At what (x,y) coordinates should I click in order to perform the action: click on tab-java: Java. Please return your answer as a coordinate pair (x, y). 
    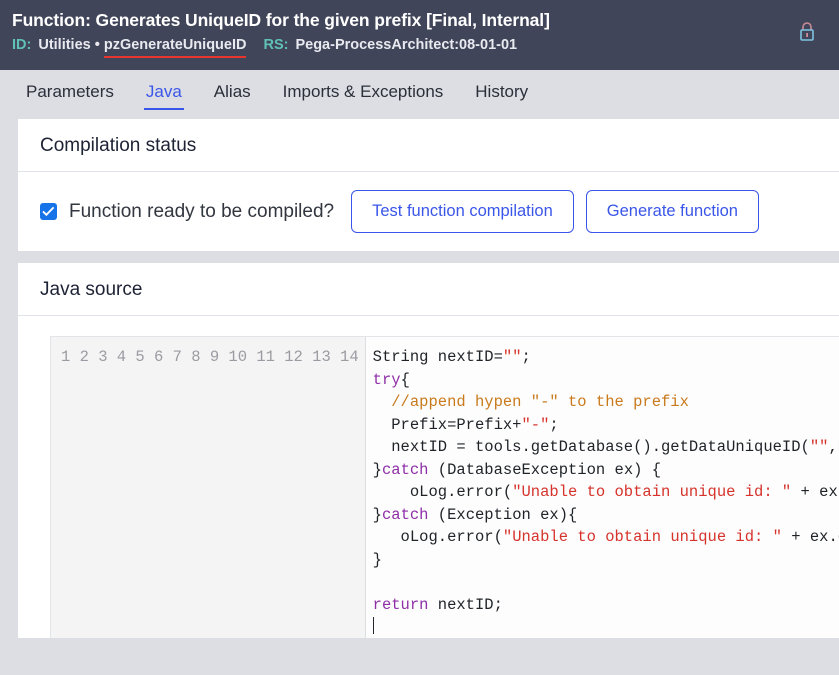
    Looking at the image, I should click on (164, 91).